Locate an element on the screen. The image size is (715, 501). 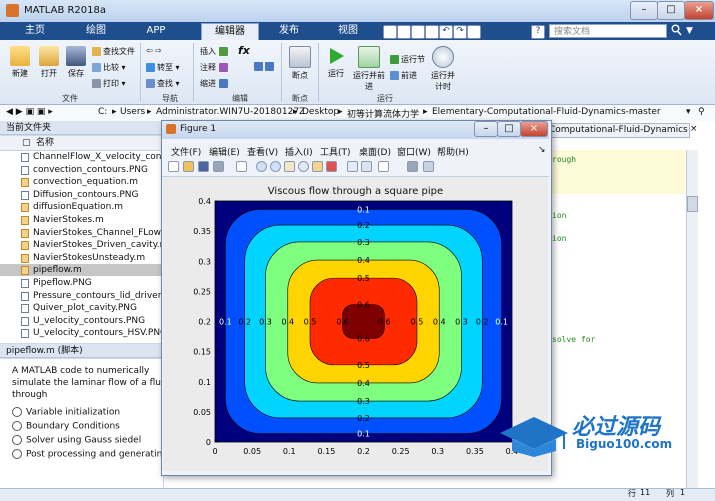
new-button: 新建 is located at coordinates (20, 62).